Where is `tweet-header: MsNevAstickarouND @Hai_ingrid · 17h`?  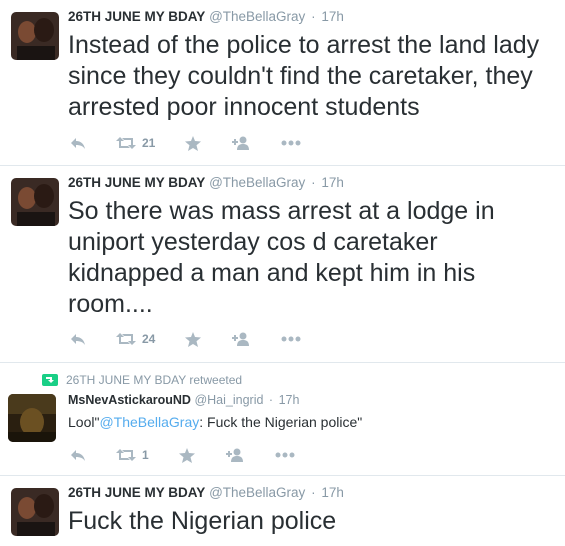
tweet-header: MsNevAstickarouND @Hai_ingrid · 17h is located at coordinates (183, 400).